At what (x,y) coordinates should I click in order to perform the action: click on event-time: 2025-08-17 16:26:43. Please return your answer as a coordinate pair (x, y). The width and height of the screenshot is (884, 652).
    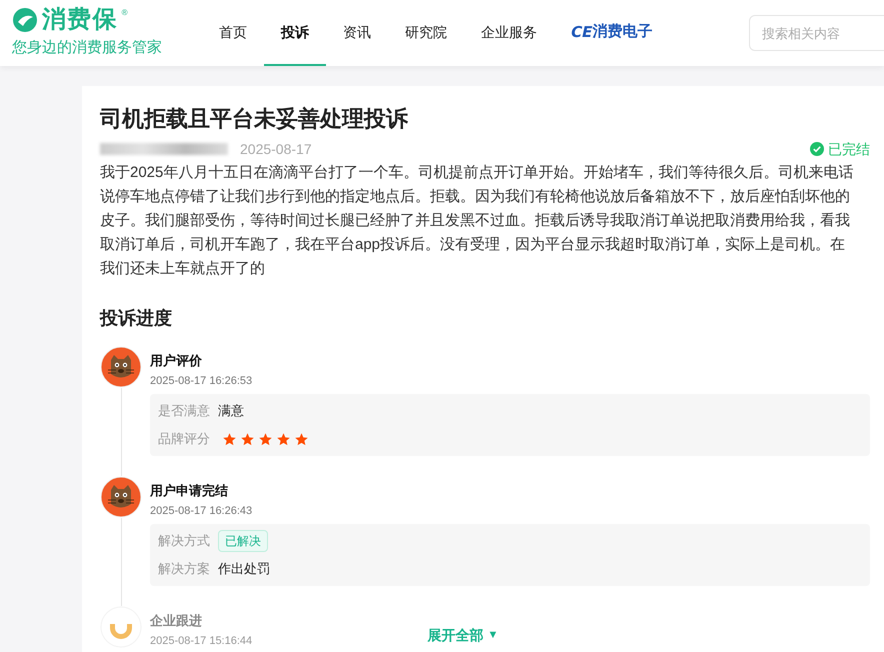
    Looking at the image, I should click on (201, 511).